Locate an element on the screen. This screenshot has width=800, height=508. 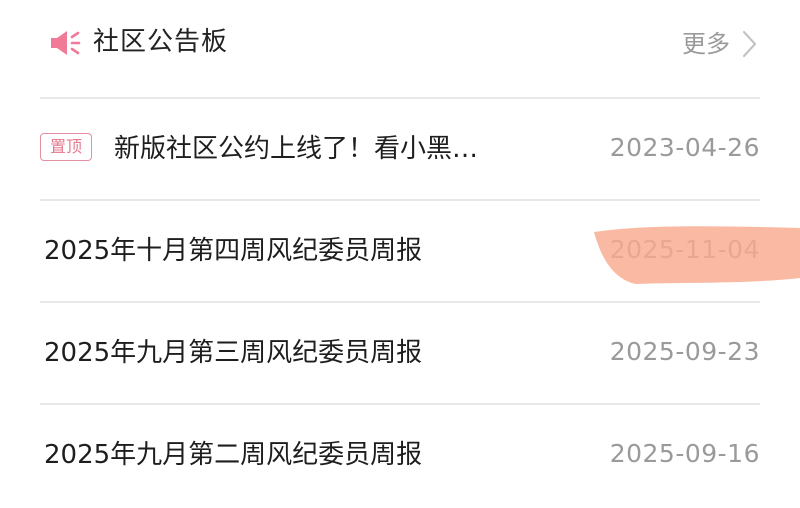
notice-title: 2025年九月第三周风纪委员周报 is located at coordinates (233, 353).